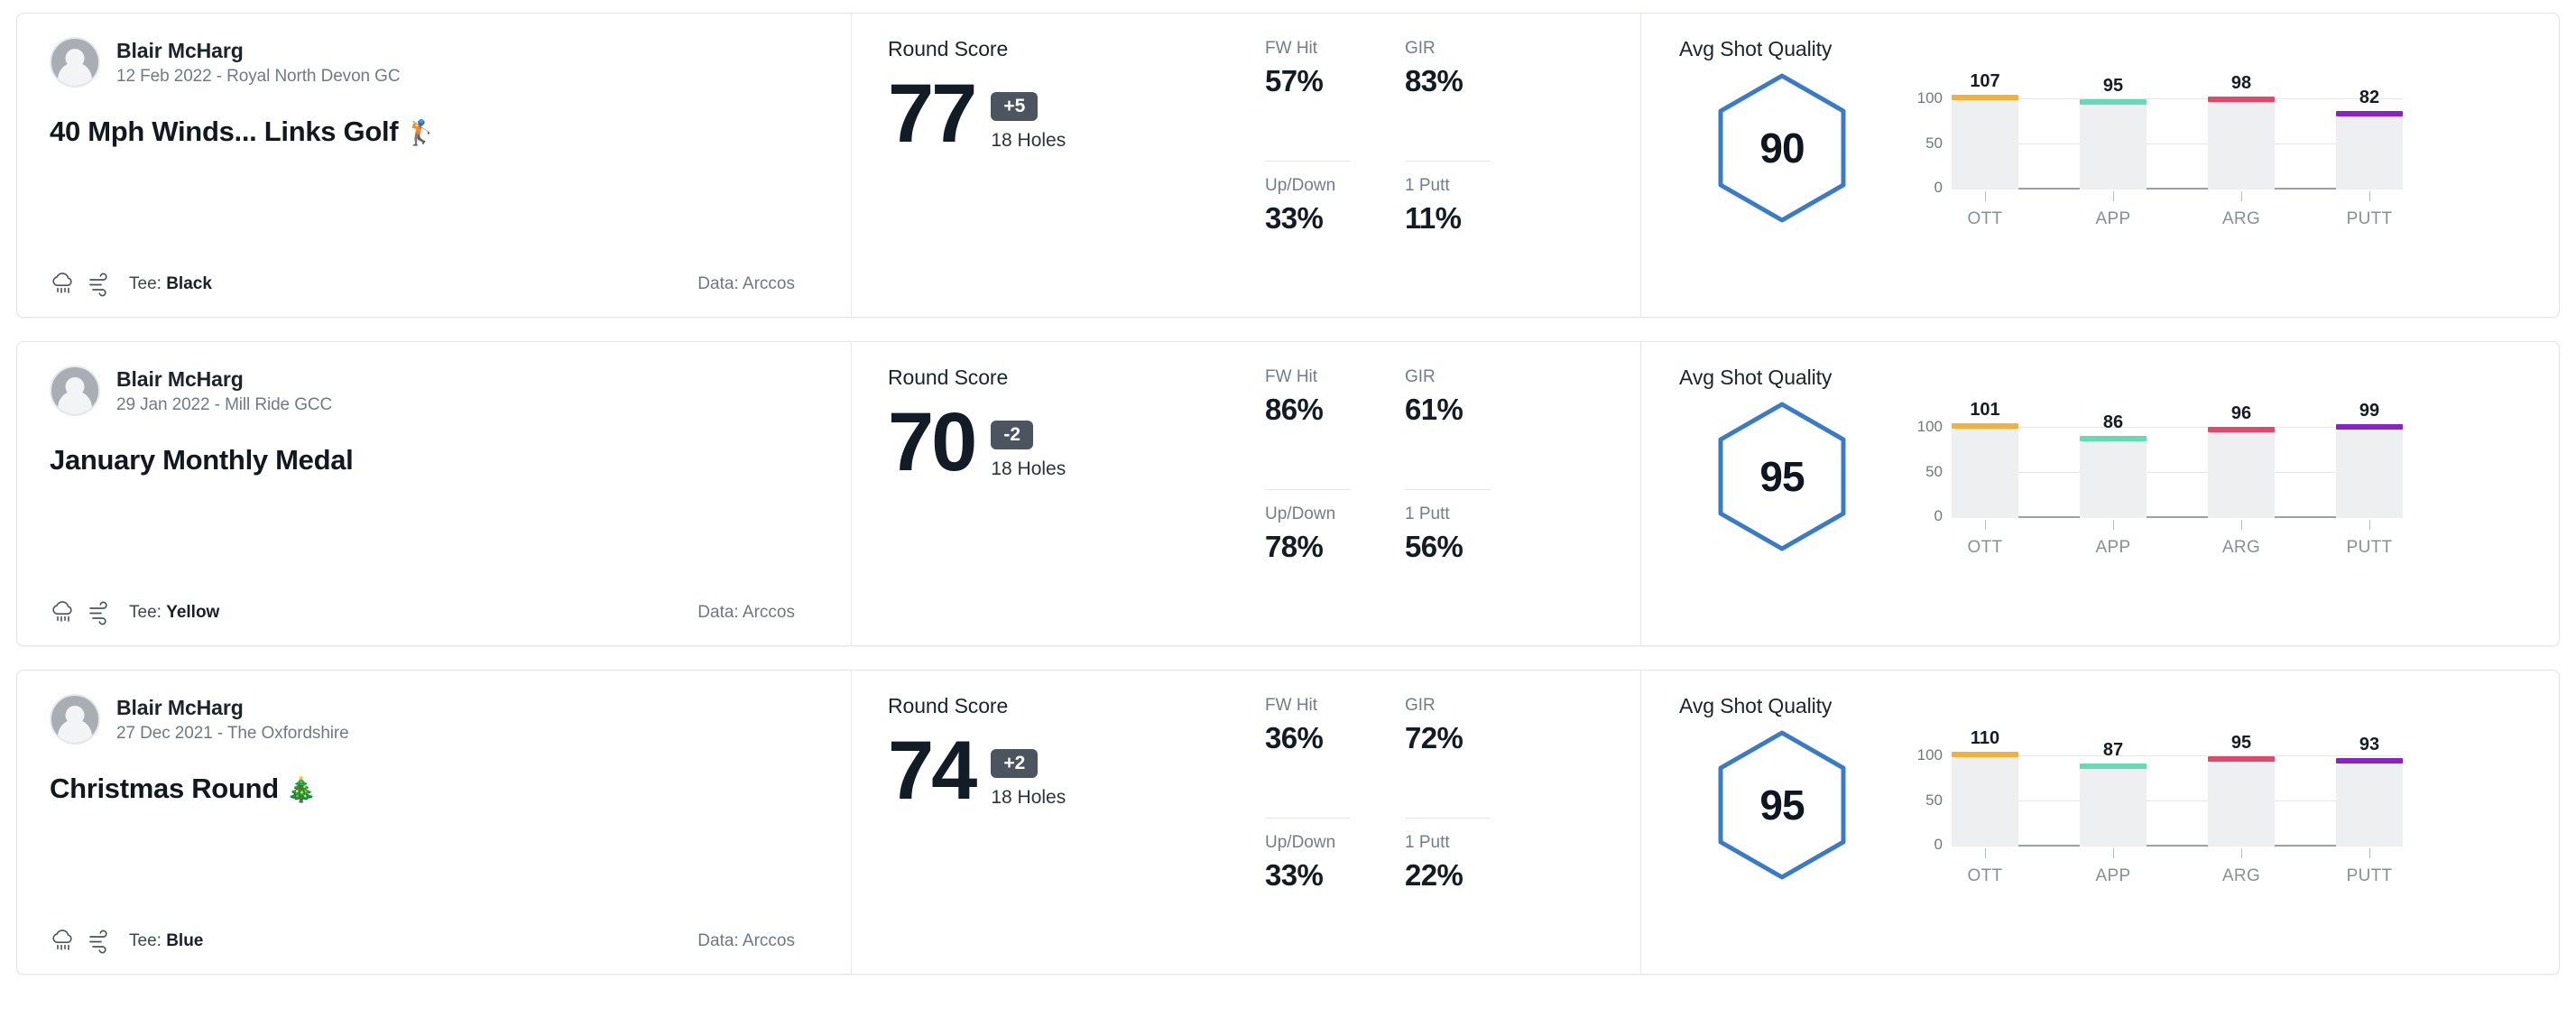 This screenshot has height=1018, width=2576. What do you see at coordinates (75, 402) in the screenshot?
I see `avatar-body-shape` at bounding box center [75, 402].